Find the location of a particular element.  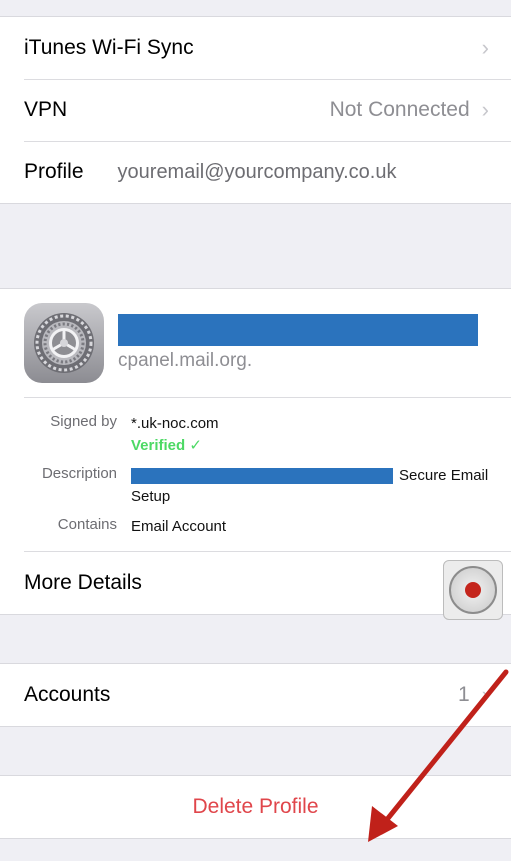

redacted-description is located at coordinates (262, 475).